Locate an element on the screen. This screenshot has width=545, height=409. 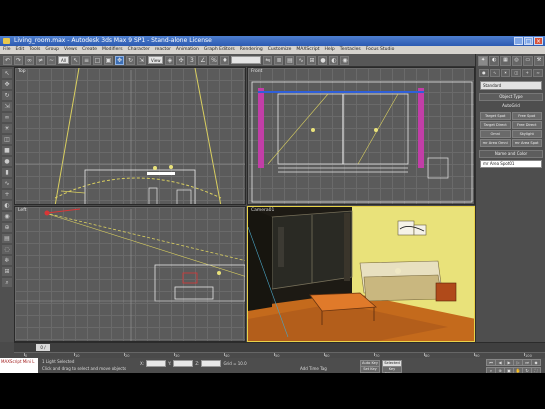
minimize-button: _ is located at coordinates (518, 41).